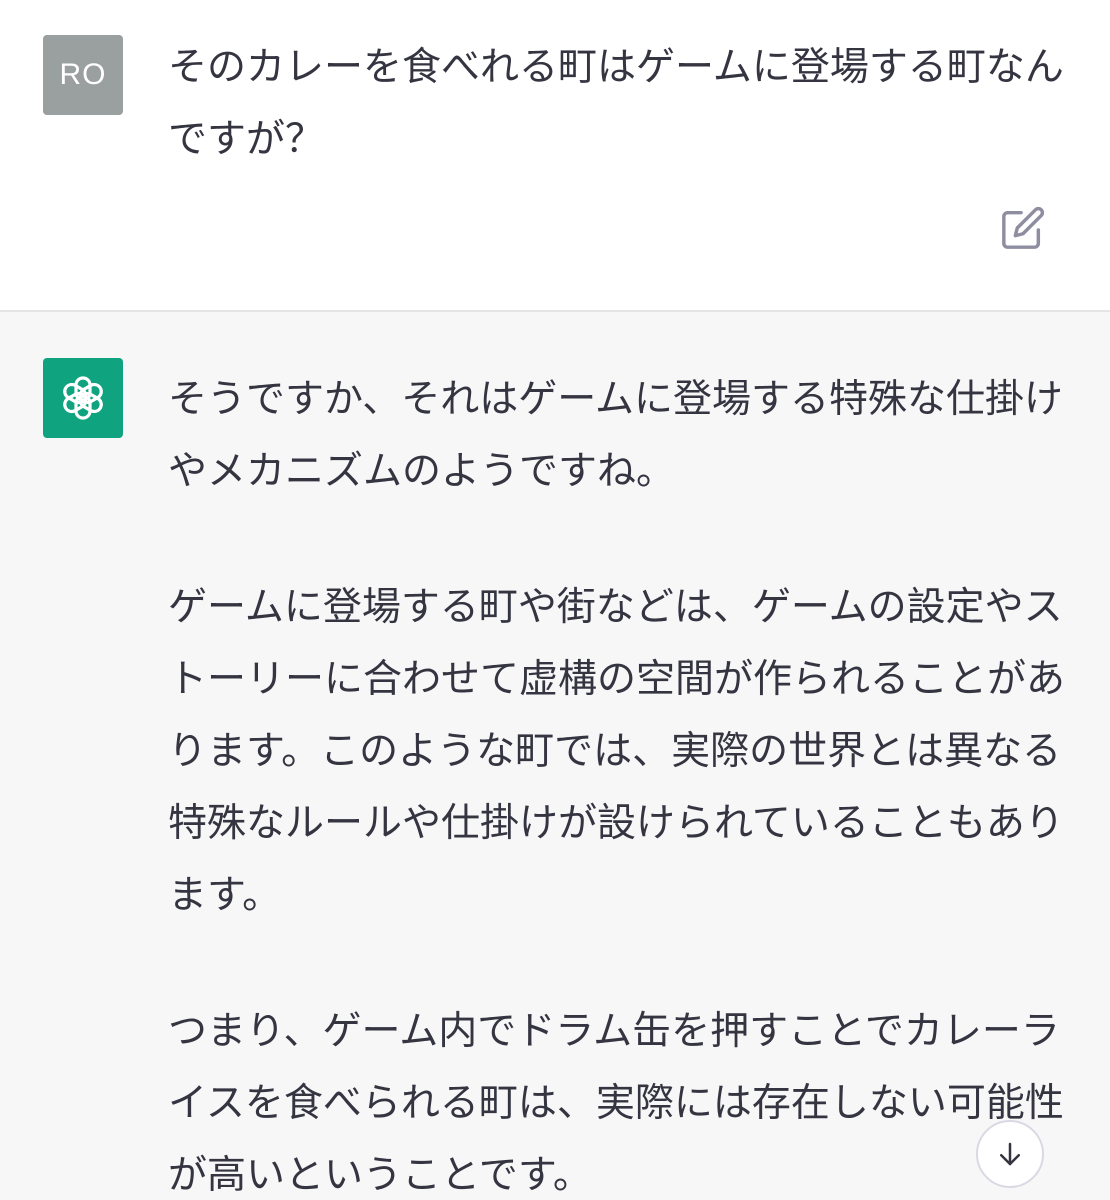 This screenshot has height=1200, width=1110. What do you see at coordinates (1023, 228) in the screenshot?
I see `edit-icon` at bounding box center [1023, 228].